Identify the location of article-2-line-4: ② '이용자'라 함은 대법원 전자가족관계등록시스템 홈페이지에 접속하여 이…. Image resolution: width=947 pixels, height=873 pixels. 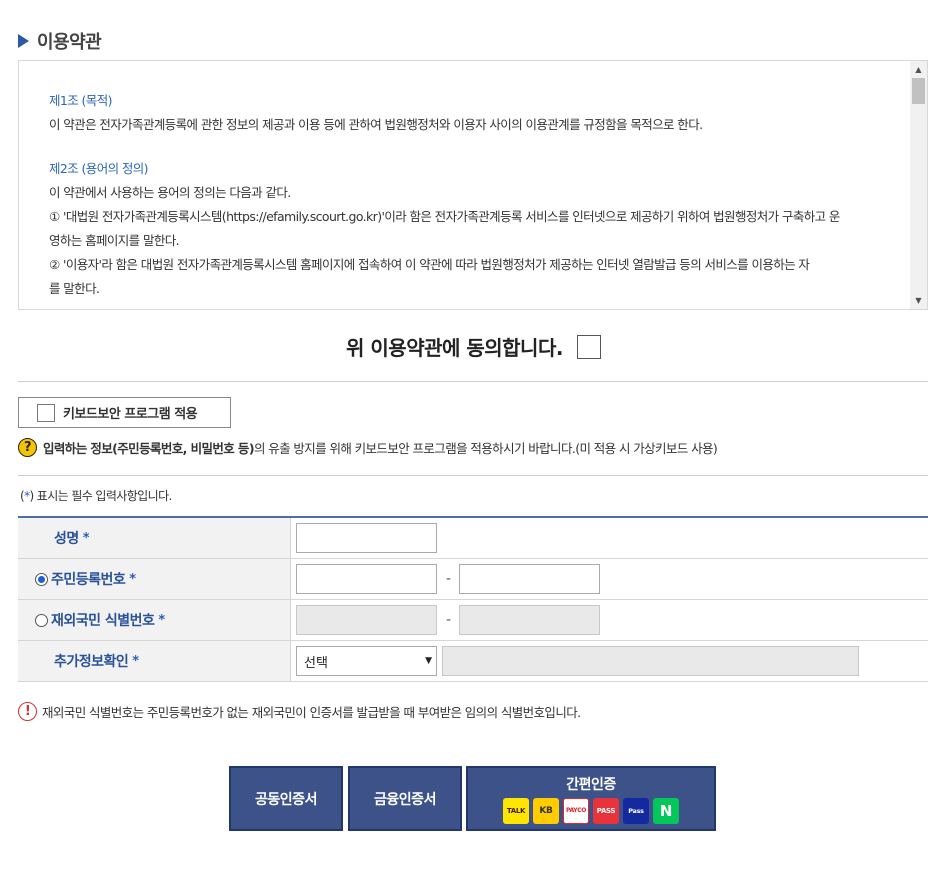
(429, 264).